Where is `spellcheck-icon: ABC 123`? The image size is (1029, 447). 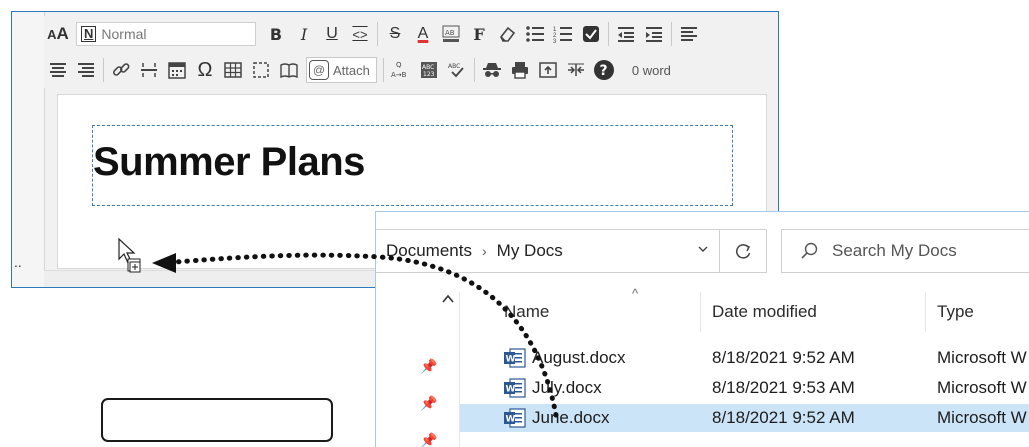
spellcheck-icon: ABC 123 is located at coordinates (429, 70).